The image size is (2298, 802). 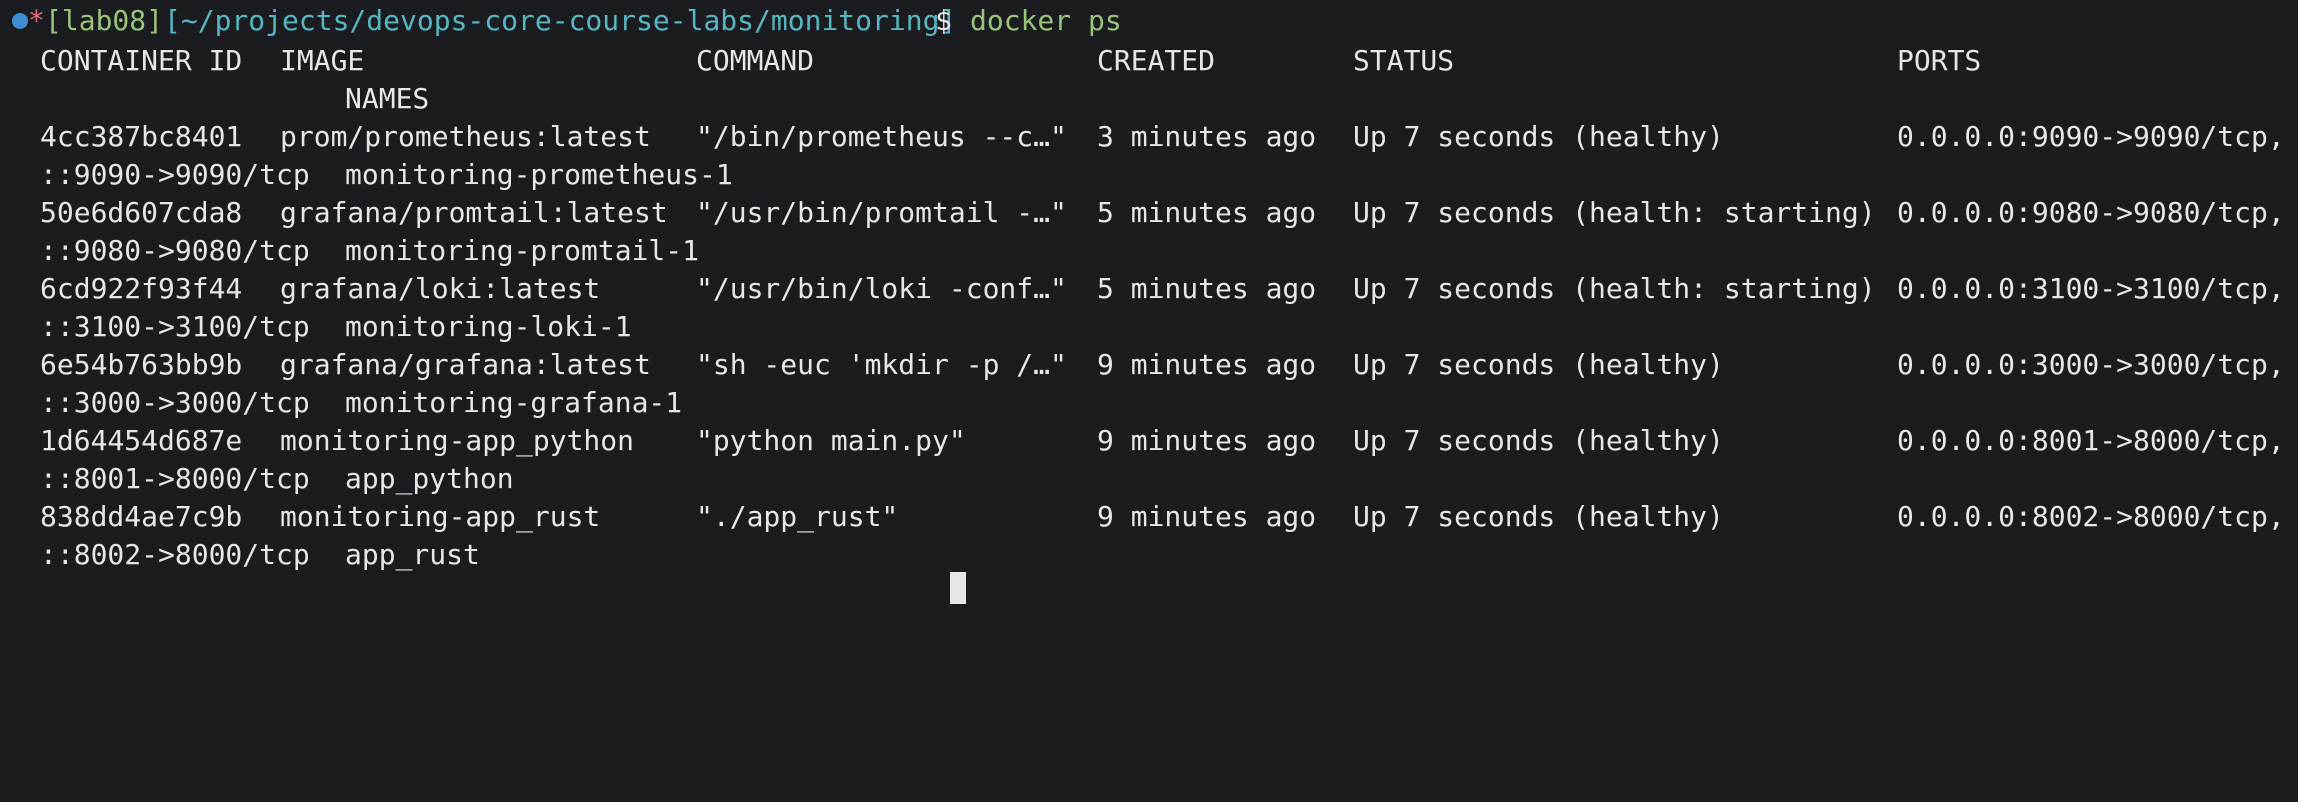 I want to click on image-name: monitoring-app_rust, so click(x=440, y=516).